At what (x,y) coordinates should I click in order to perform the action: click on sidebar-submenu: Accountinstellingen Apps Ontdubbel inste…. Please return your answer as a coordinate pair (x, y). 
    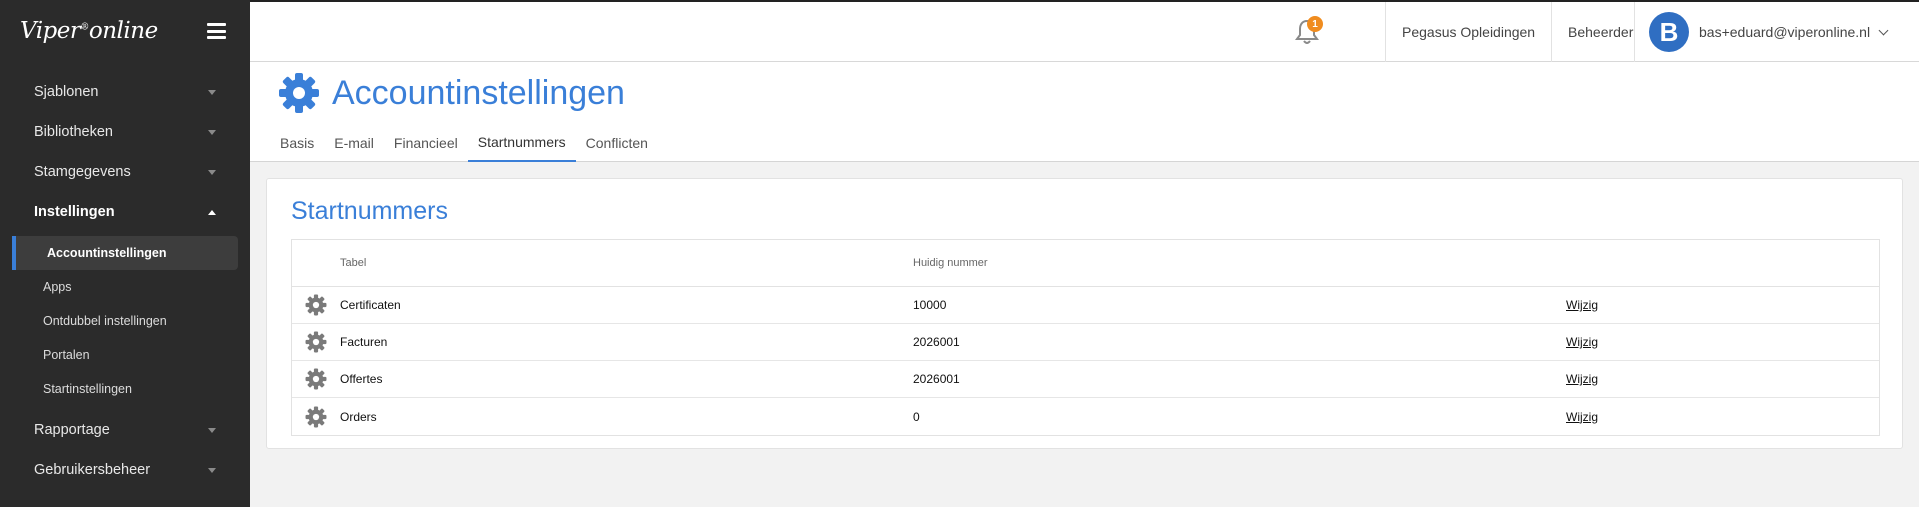
    Looking at the image, I should click on (125, 321).